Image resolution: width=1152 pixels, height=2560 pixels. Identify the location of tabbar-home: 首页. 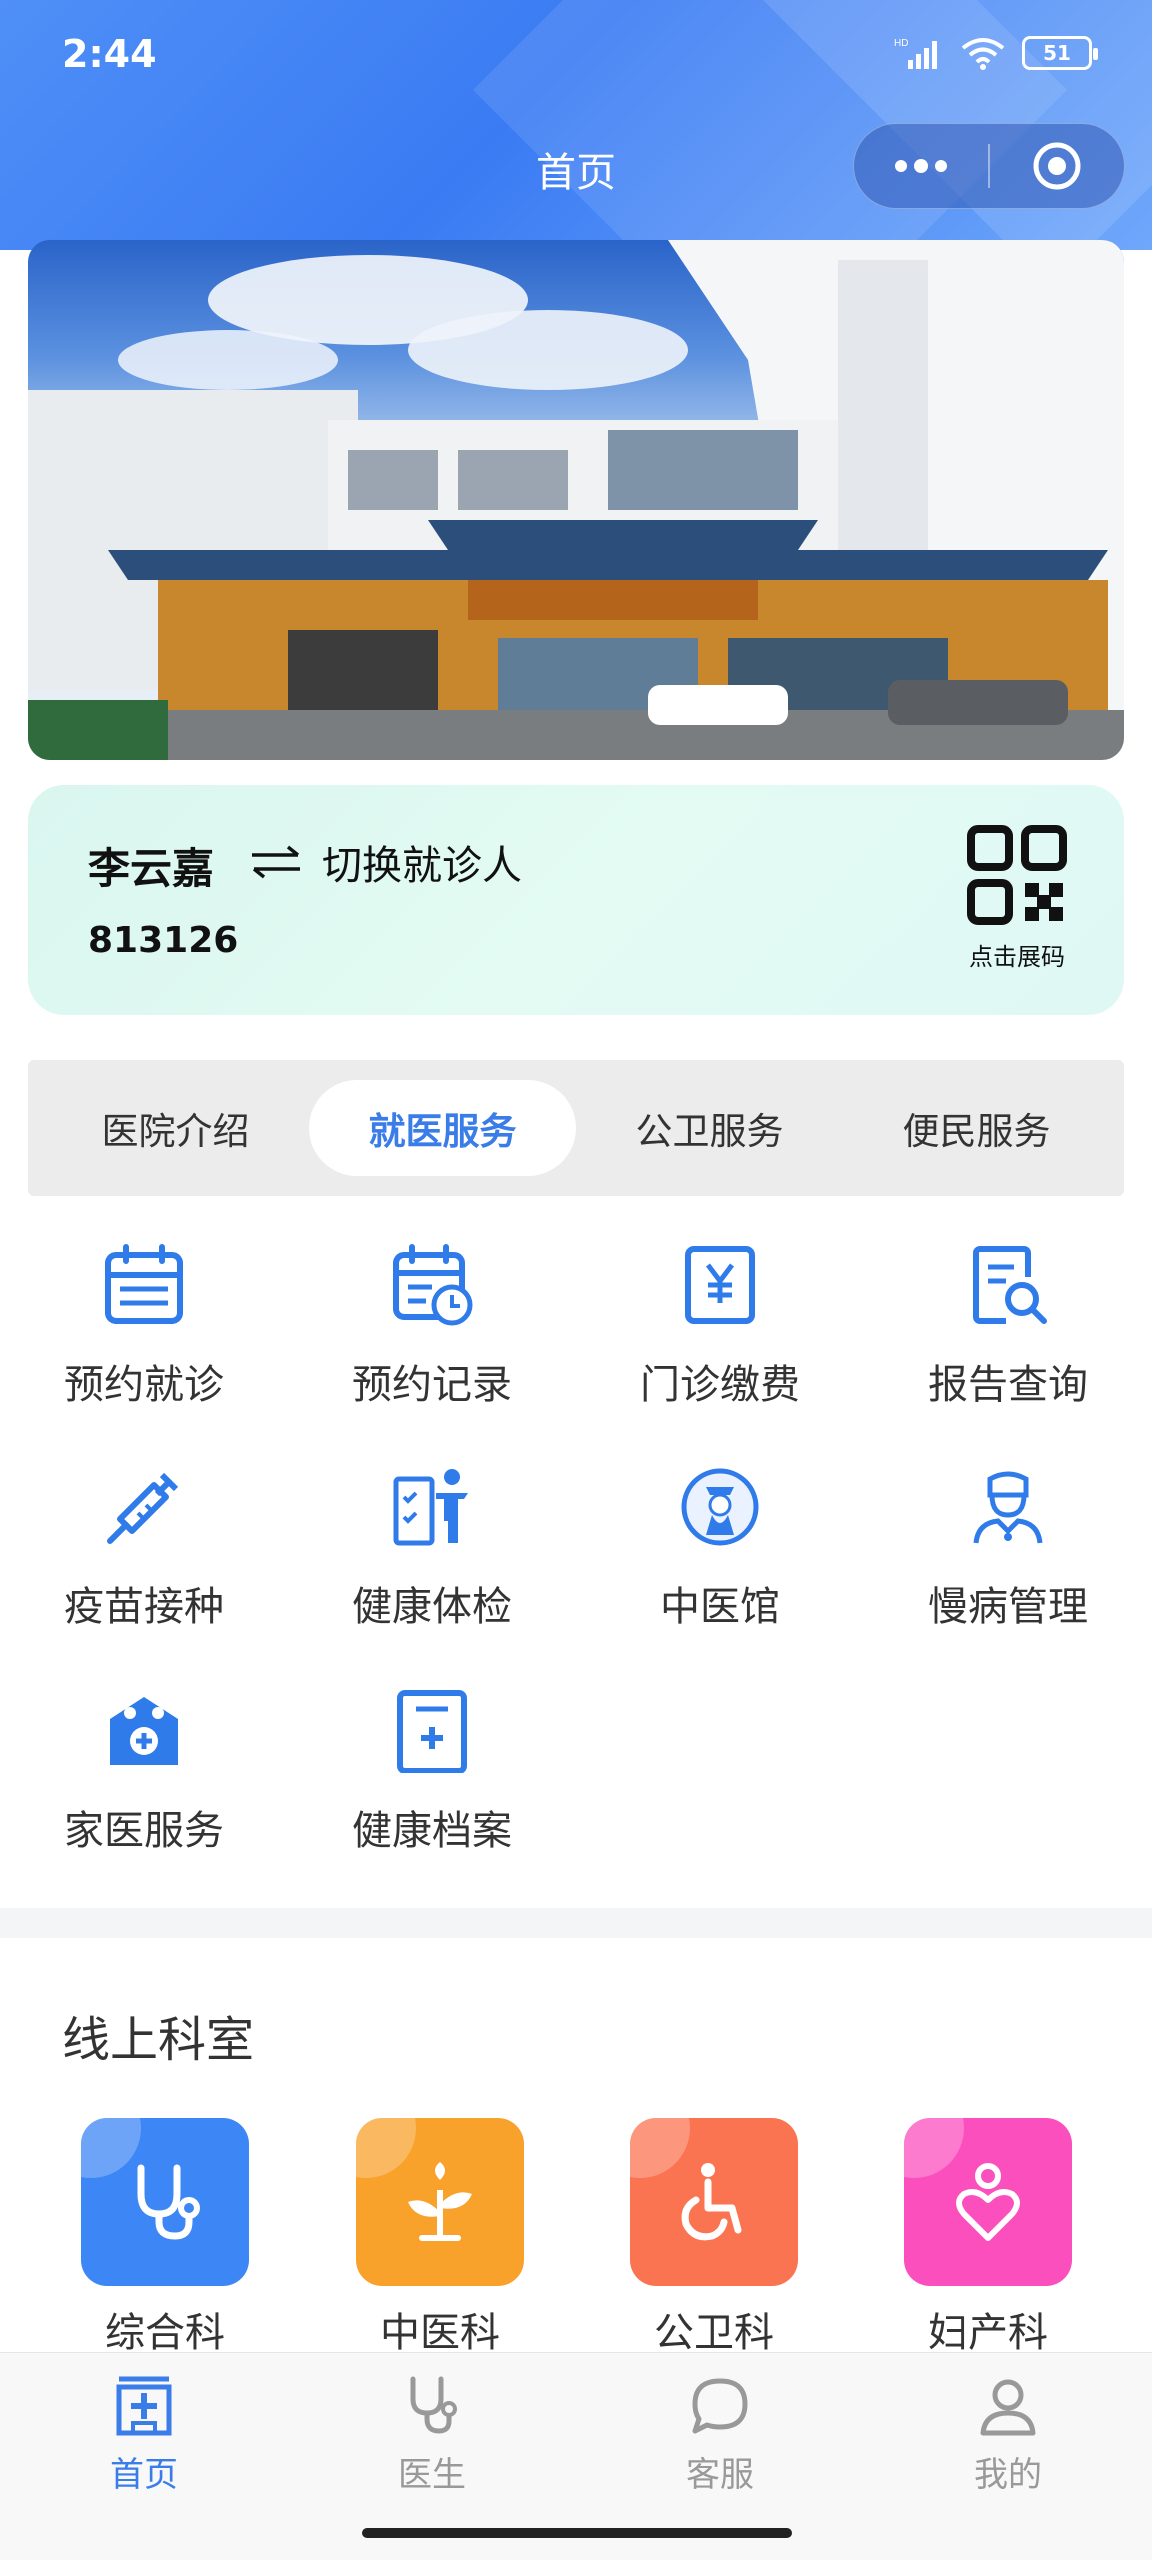
(144, 2435).